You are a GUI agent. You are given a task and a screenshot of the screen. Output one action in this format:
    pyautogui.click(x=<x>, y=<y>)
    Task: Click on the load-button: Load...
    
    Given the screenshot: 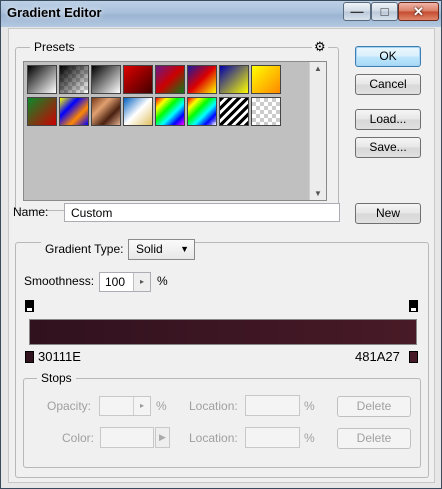 What is the action you would take?
    pyautogui.click(x=388, y=119)
    